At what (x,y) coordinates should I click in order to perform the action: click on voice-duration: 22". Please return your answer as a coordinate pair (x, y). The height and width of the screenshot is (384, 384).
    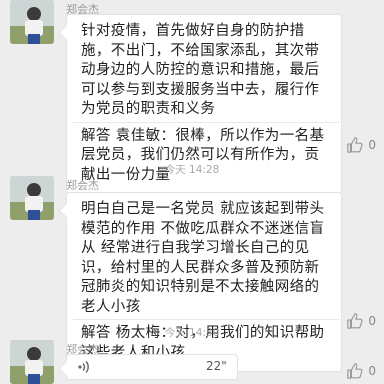
    Looking at the image, I should click on (216, 366).